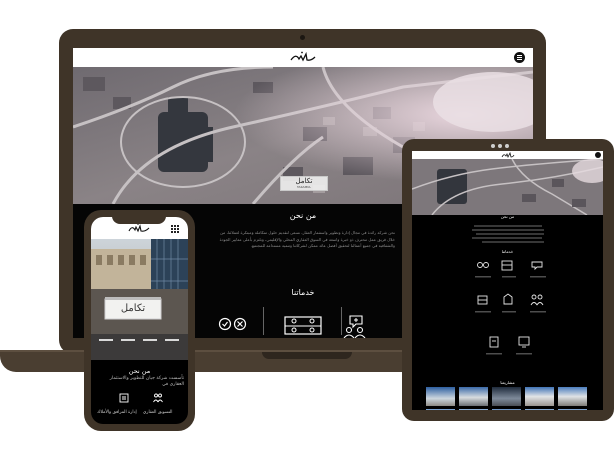  What do you see at coordinates (500, 146) in the screenshot?
I see `tablet-camera` at bounding box center [500, 146].